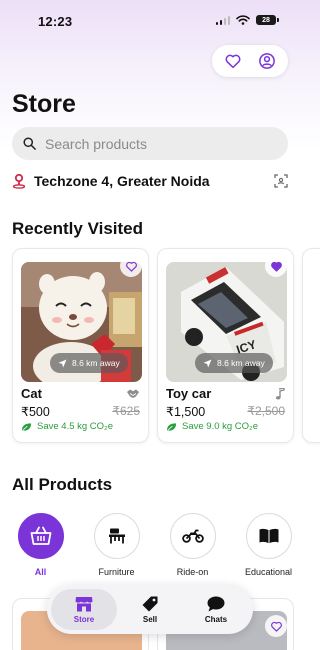 The width and height of the screenshot is (320, 650). I want to click on wifi-icon, so click(243, 20).